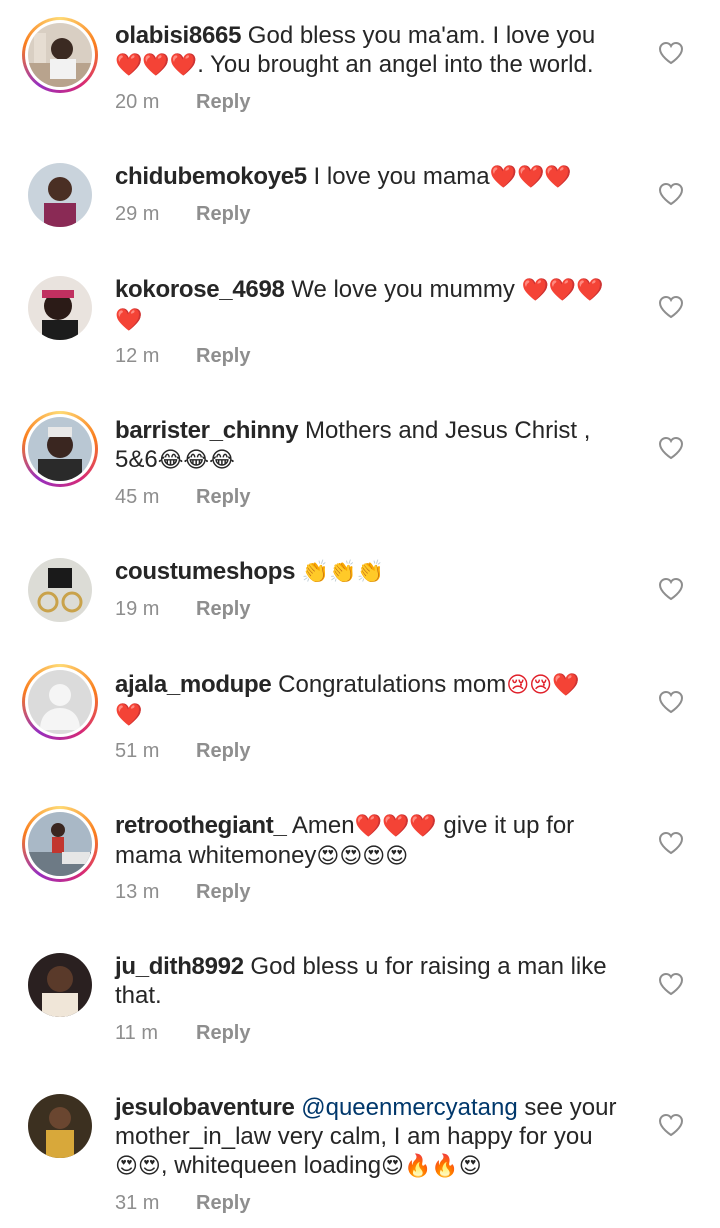 The image size is (720, 1228). What do you see at coordinates (447, 430) in the screenshot?
I see `comment-body: Mothers and Jesus Christ ,` at bounding box center [447, 430].